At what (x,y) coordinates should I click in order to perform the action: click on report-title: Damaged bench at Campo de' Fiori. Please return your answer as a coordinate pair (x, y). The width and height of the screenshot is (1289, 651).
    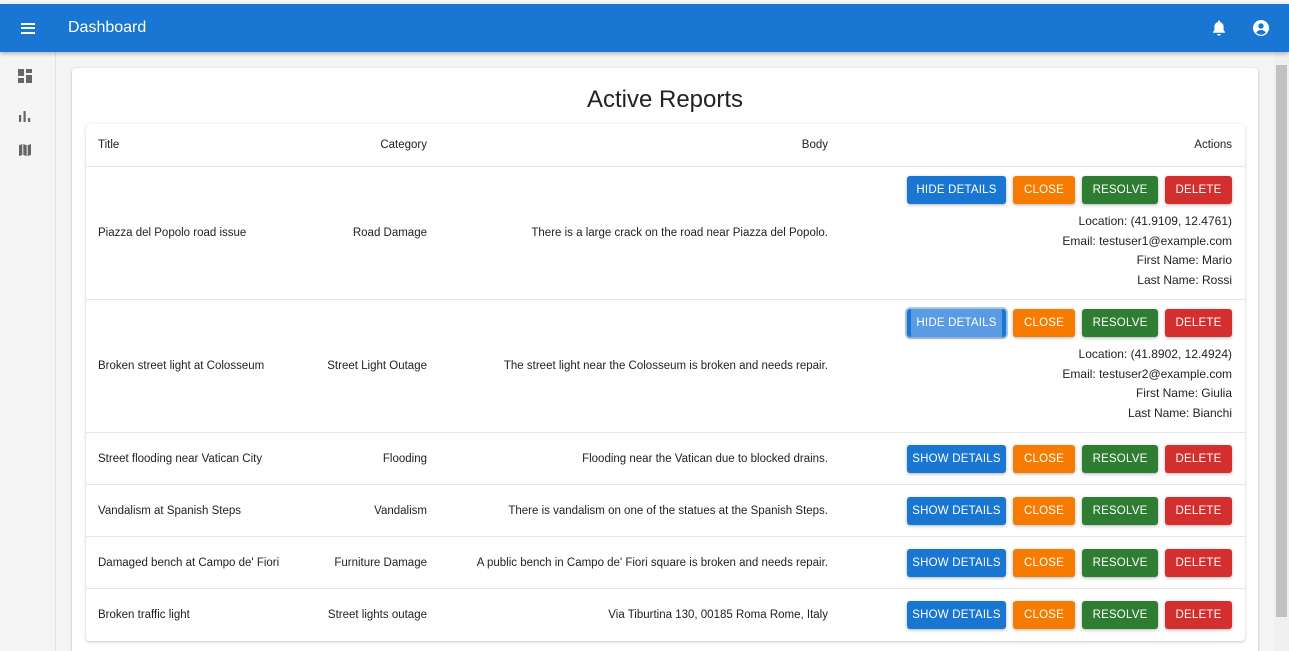
    Looking at the image, I should click on (189, 562).